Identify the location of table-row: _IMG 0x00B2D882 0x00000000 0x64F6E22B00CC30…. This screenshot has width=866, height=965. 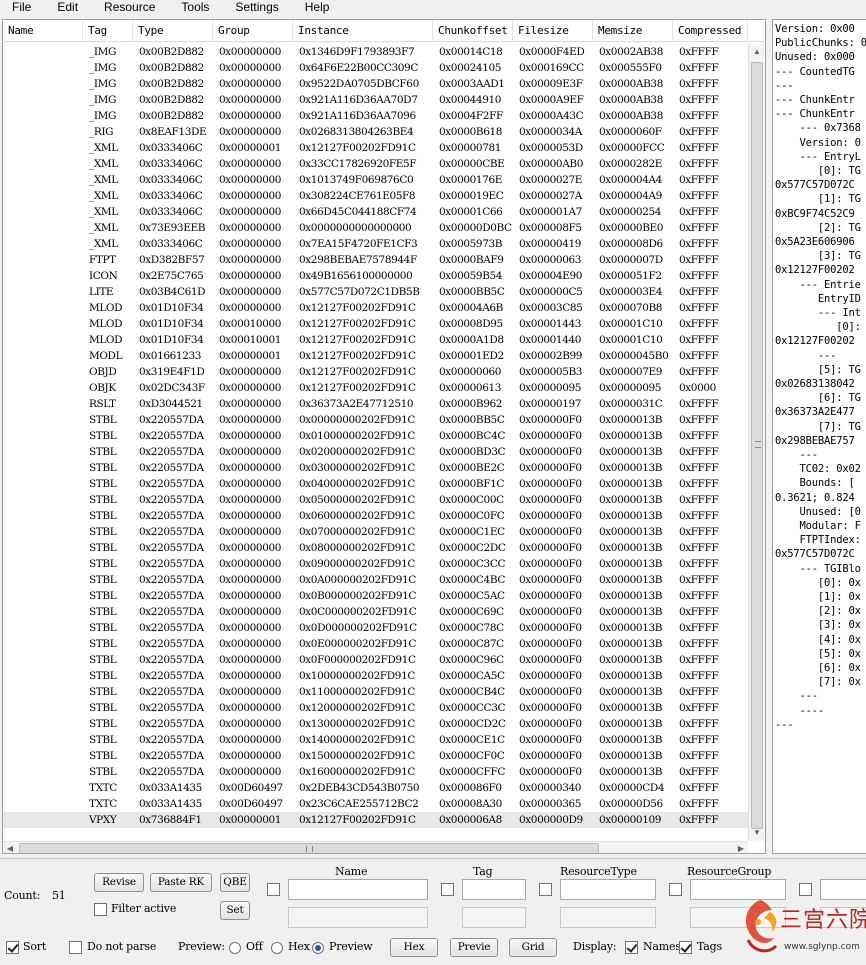
(375, 68).